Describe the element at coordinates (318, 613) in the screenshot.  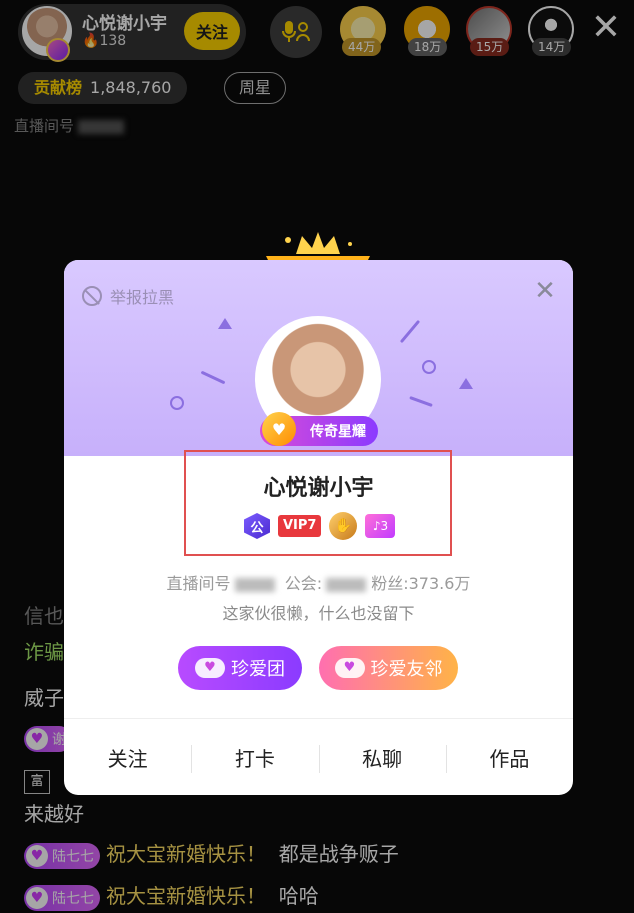
I see `profile-bio: 这家伙很懒，什么也没留下` at that location.